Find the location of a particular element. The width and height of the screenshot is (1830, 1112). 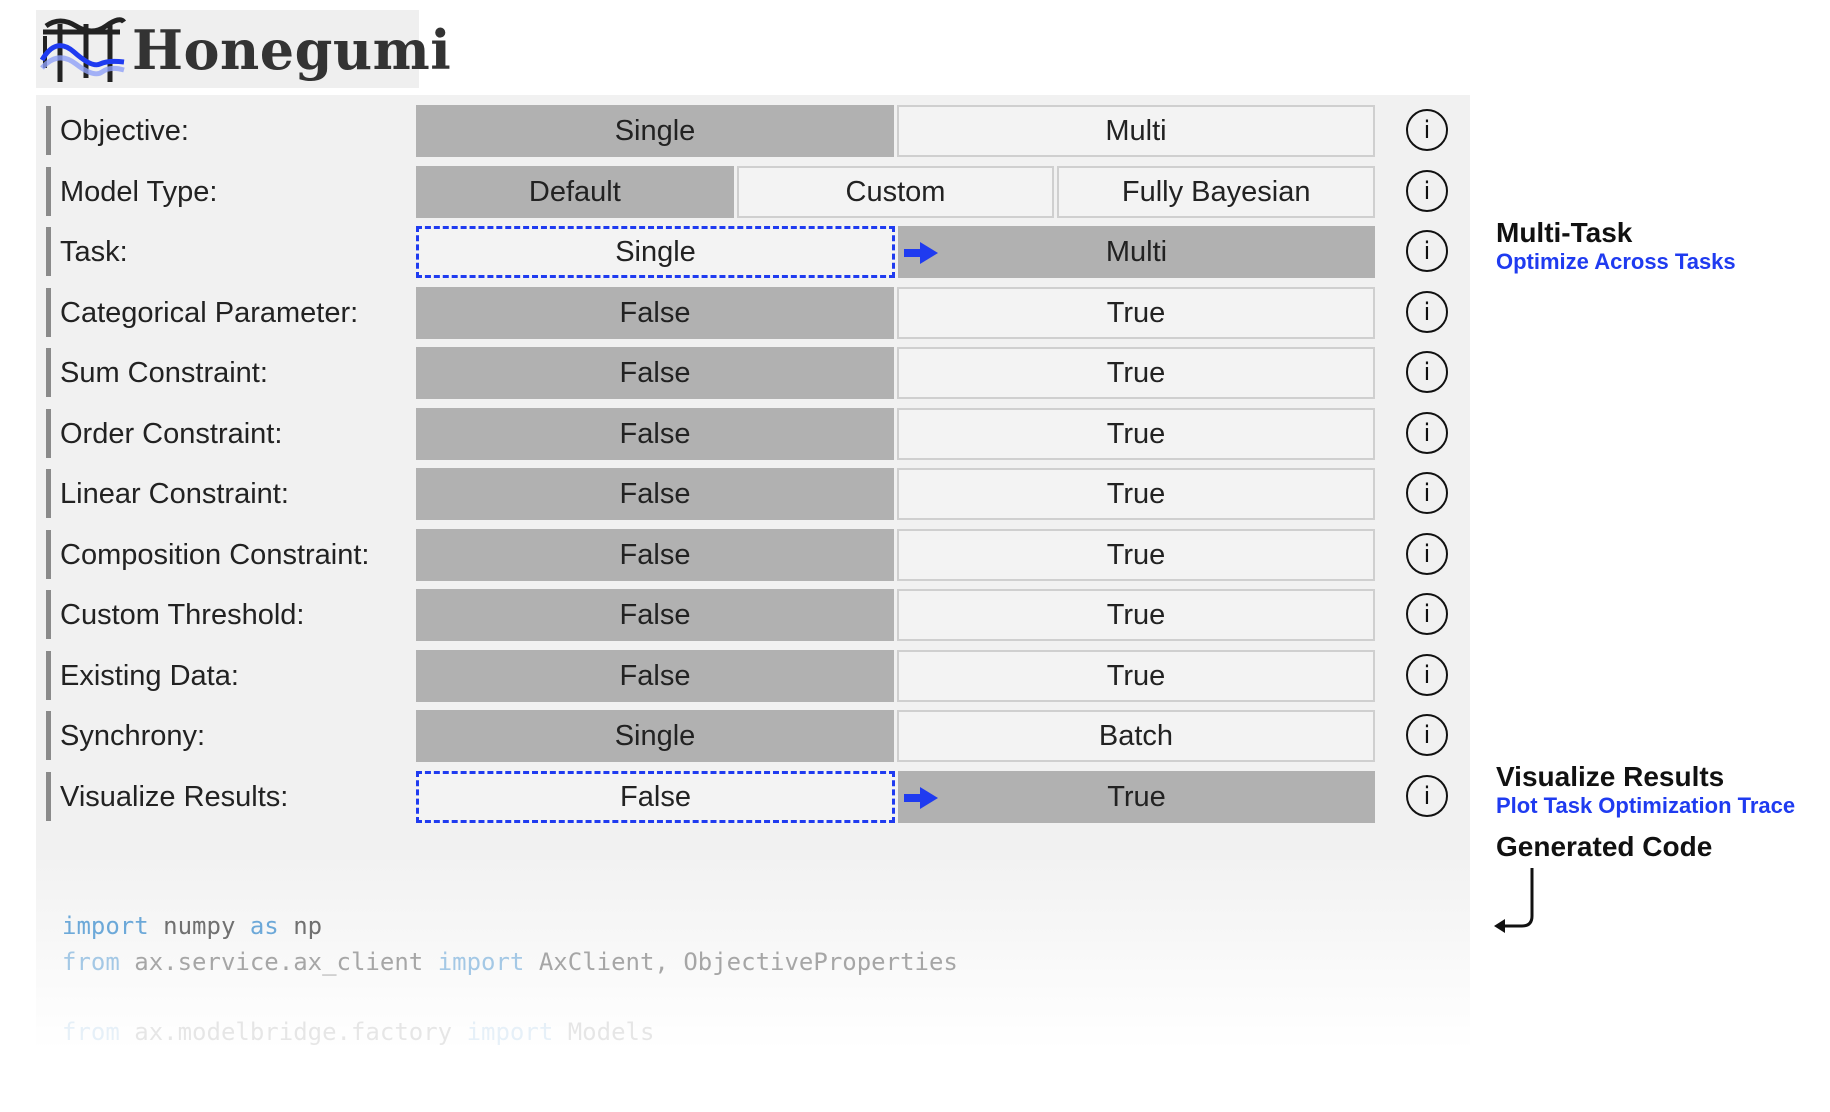

option-toggle-group: Single Batch is located at coordinates (895, 736).